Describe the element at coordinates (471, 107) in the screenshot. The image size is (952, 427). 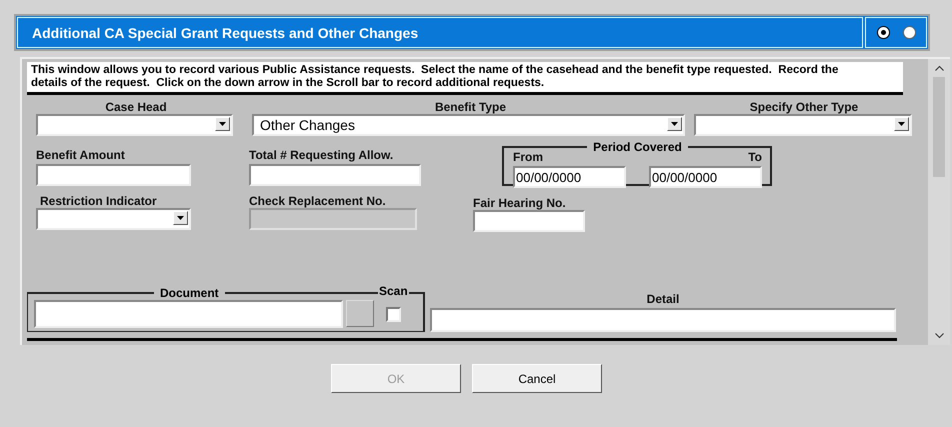
I see `field-label: Benefit Type` at that location.